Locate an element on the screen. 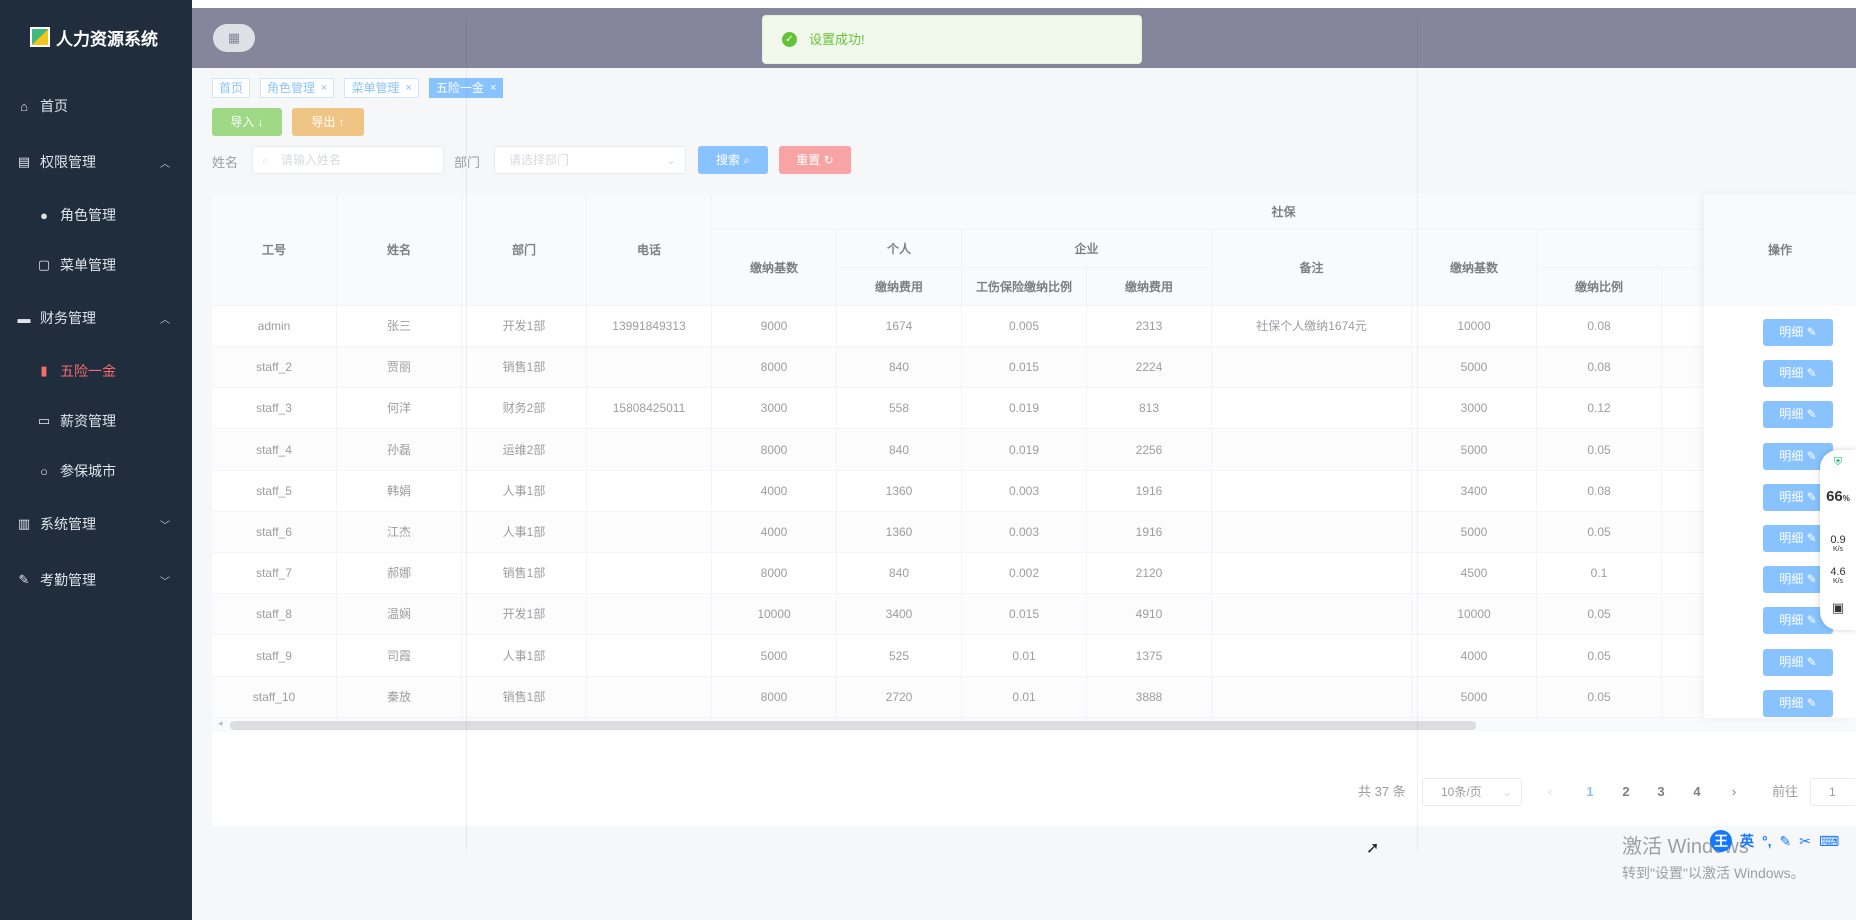  ime-toolbar: 王 英 °, ✎ ✂ ⌨ is located at coordinates (1783, 841).